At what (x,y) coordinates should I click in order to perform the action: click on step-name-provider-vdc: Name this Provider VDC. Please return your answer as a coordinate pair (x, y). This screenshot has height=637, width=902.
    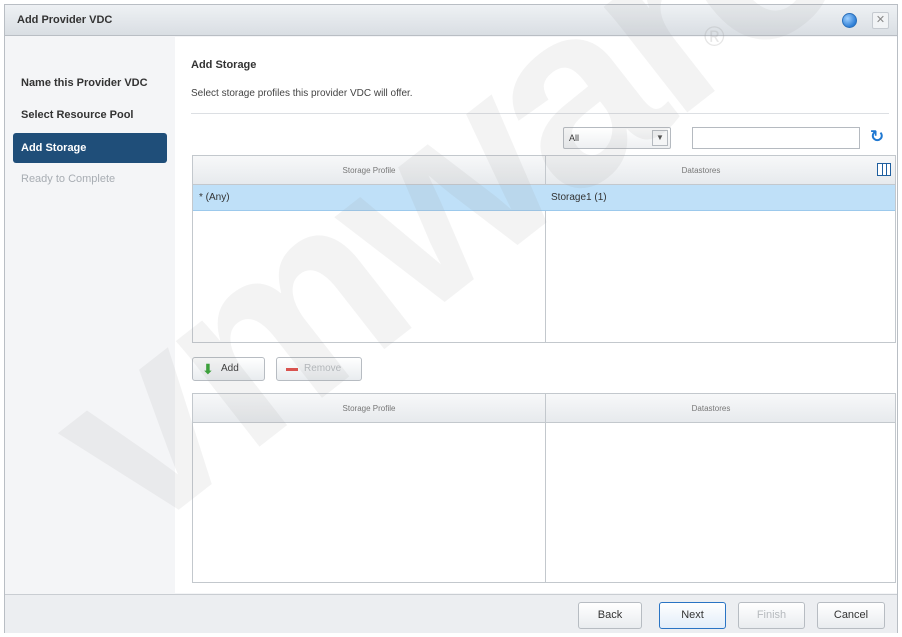
    Looking at the image, I should click on (90, 83).